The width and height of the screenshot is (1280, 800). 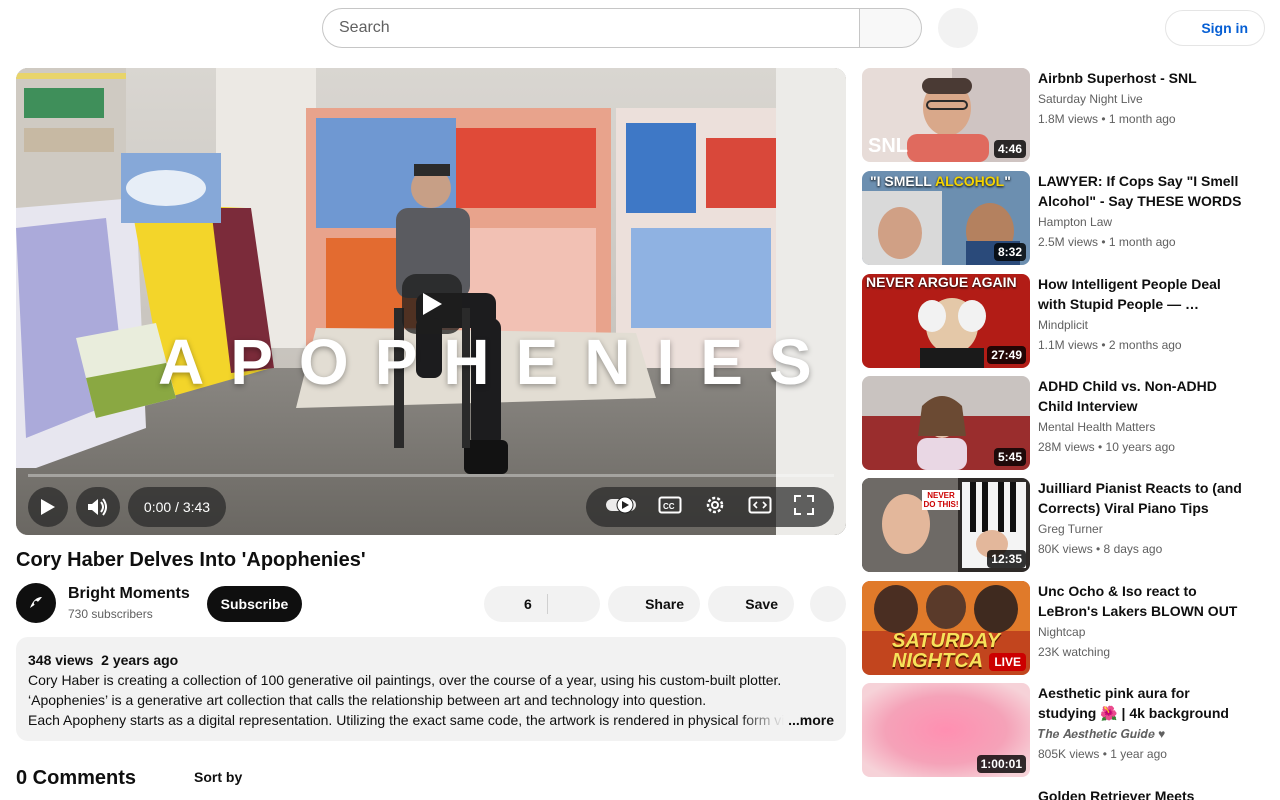 What do you see at coordinates (1143, 78) in the screenshot?
I see `recommendation-title: Airbnb Superhost - SNL` at bounding box center [1143, 78].